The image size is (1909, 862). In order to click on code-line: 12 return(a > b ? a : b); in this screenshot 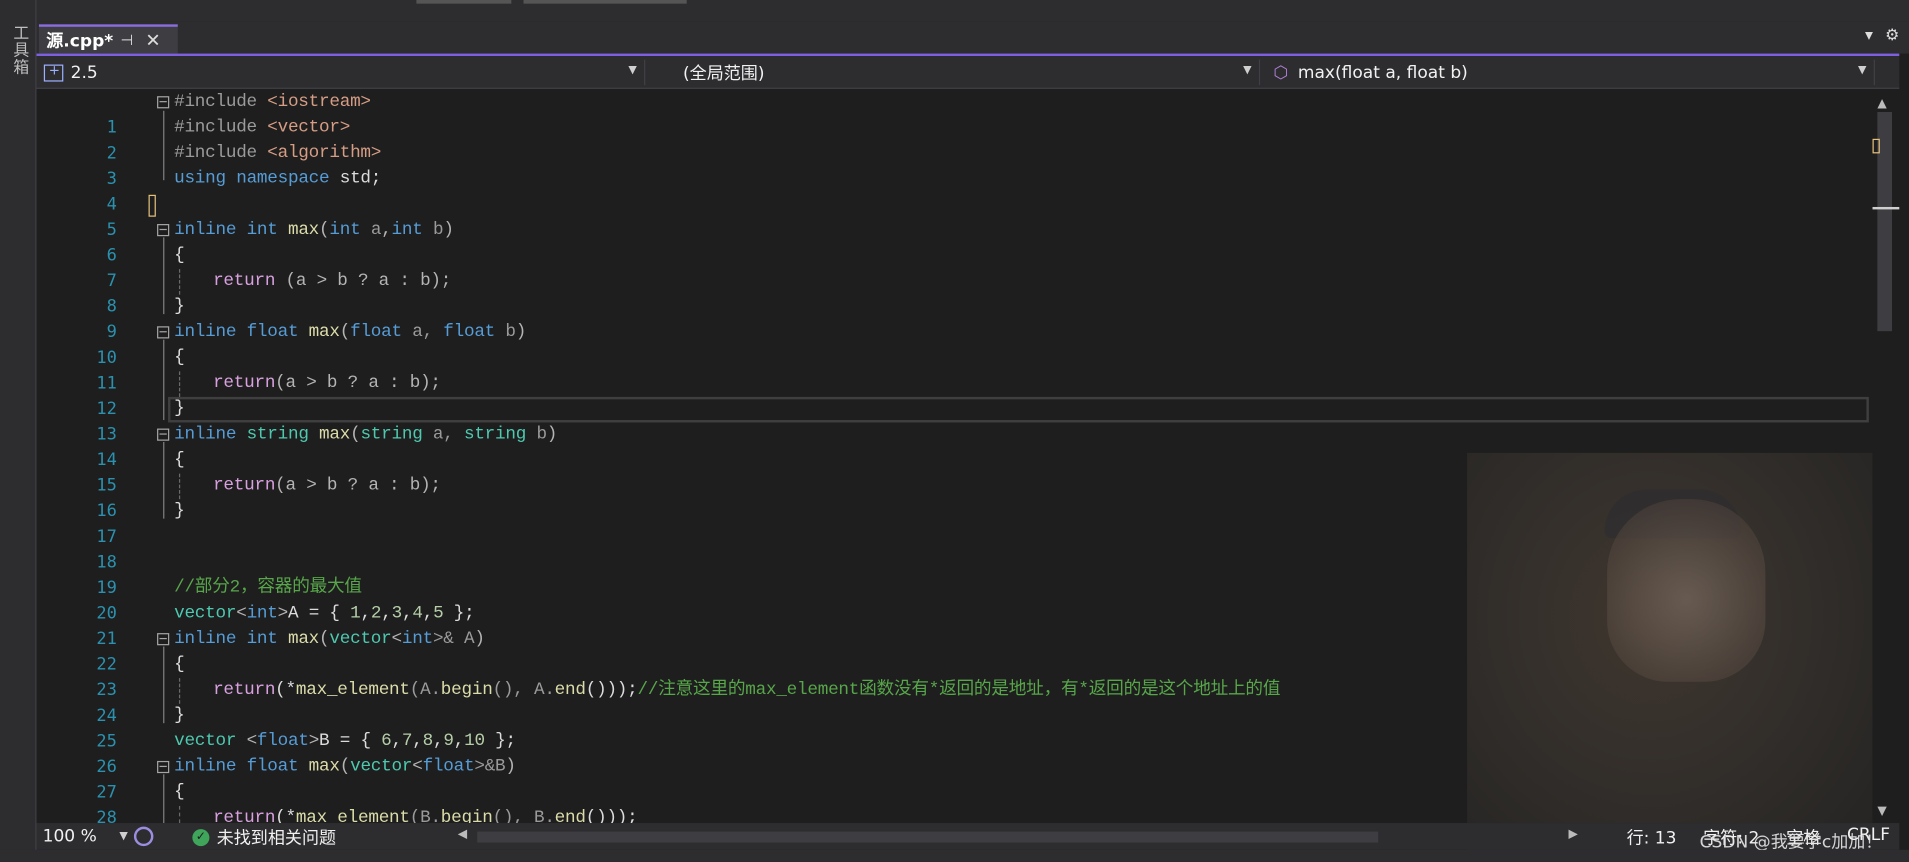, I will do `click(955, 395)`.